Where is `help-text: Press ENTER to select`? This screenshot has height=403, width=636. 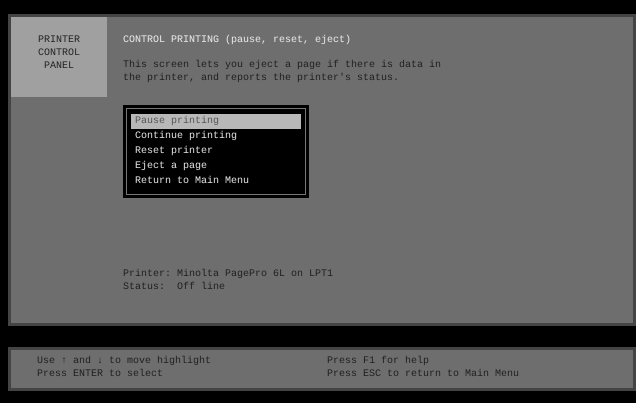 help-text: Press ENTER to select is located at coordinates (100, 374).